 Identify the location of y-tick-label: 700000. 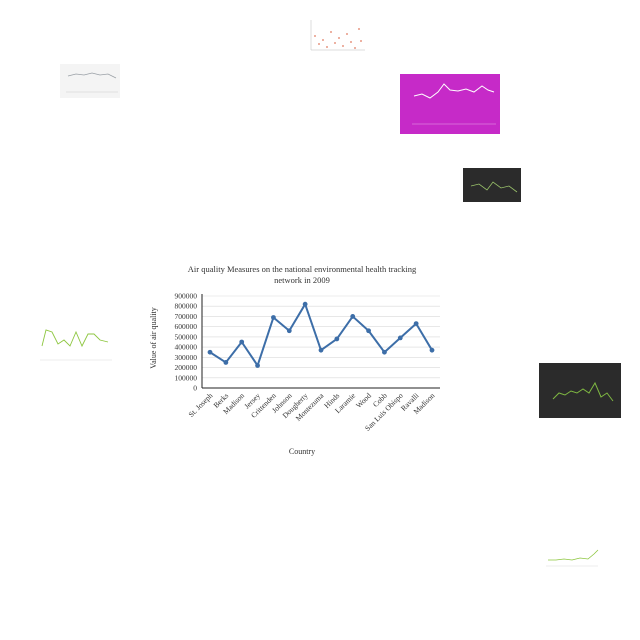
(186, 316).